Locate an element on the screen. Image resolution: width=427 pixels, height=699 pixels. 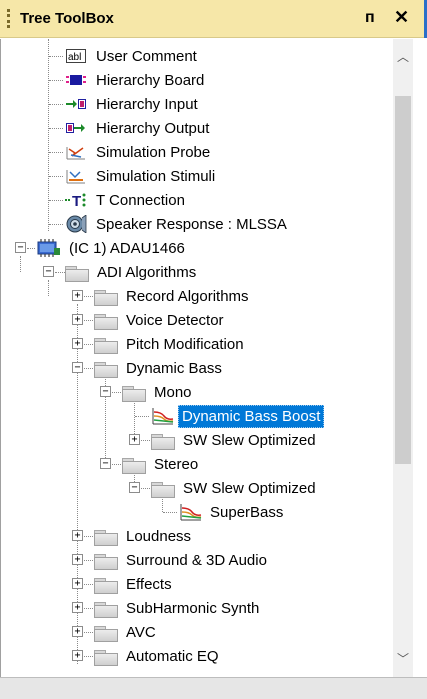
tree-item-adi-algorithms: ADI Algorithms is located at coordinates (132, 272).